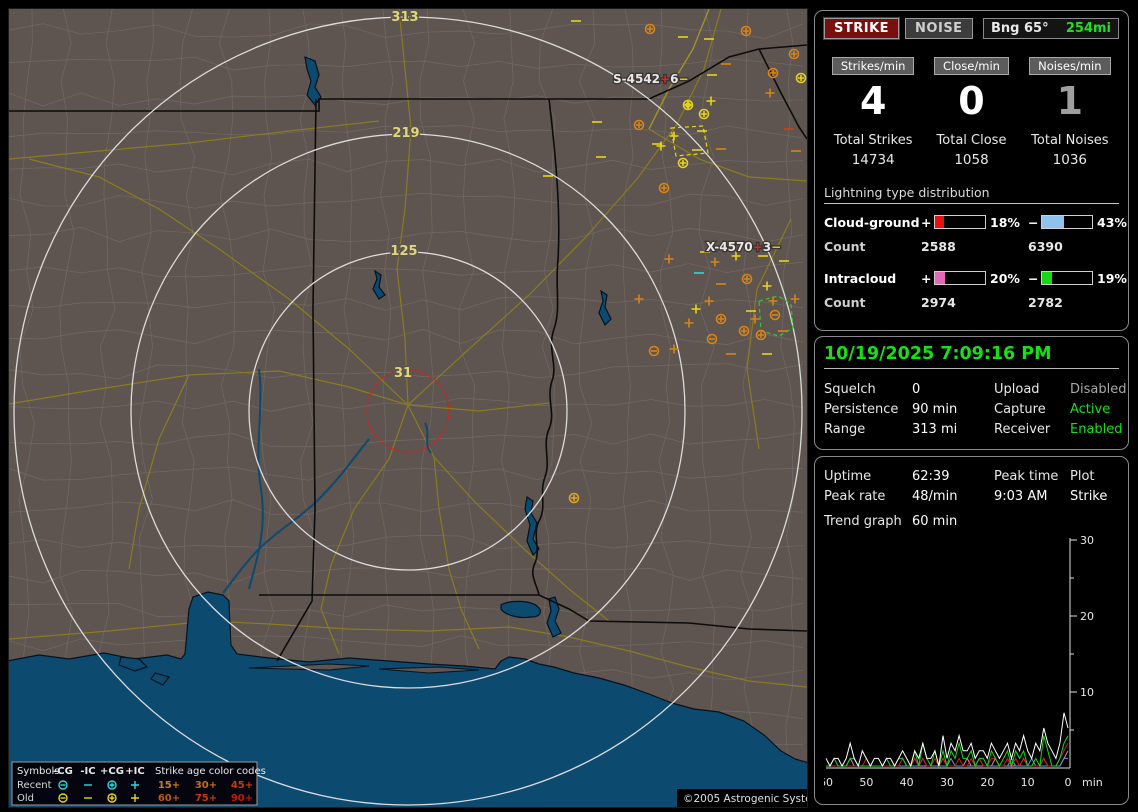  I want to click on x-axis-unit: min, so click(1092, 782).